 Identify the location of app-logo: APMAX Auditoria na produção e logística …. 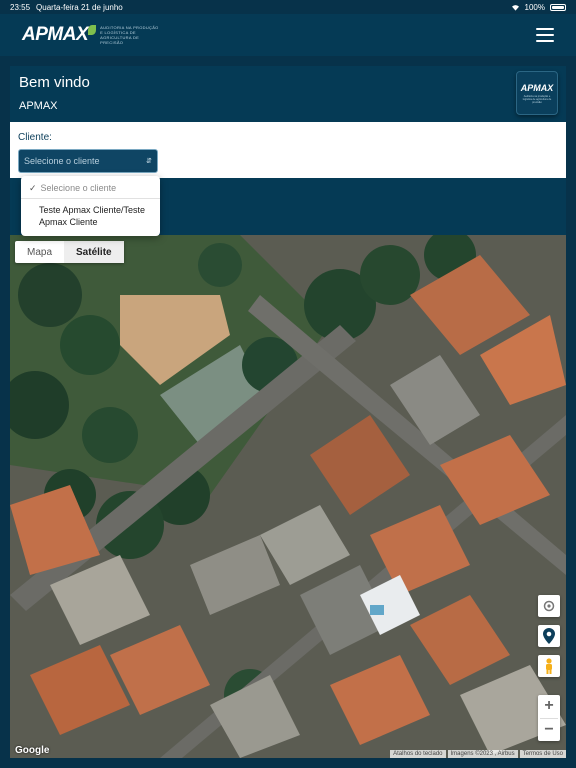
(91, 35).